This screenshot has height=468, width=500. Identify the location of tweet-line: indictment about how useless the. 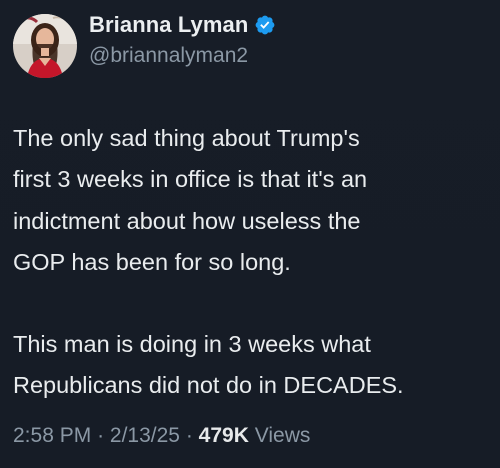
(187, 220).